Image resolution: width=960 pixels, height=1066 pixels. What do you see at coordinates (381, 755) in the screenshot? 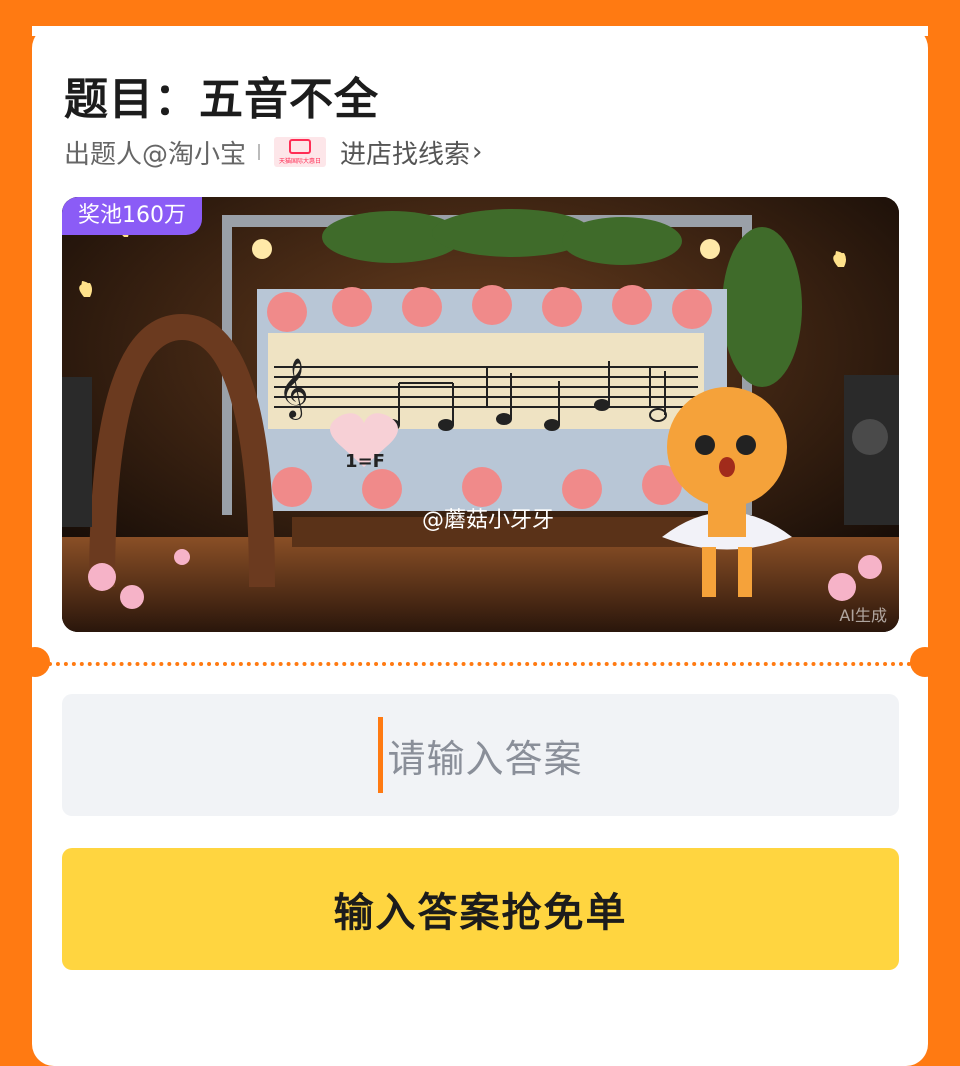
I see `text-caret` at bounding box center [381, 755].